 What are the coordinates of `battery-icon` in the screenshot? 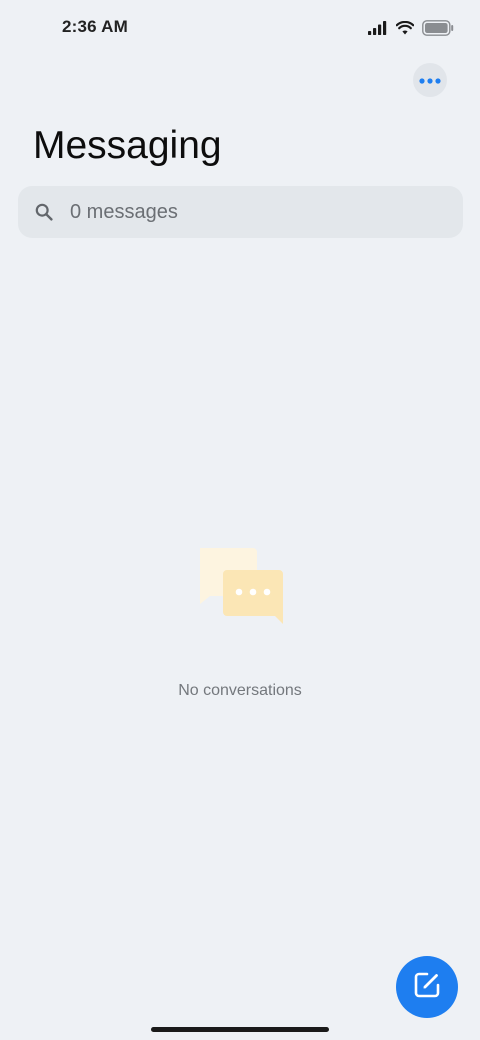 It's located at (438, 28).